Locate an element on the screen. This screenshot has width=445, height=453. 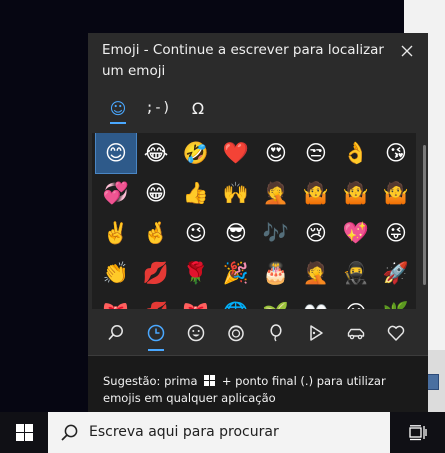
windows-logo-icon is located at coordinates (24, 432).